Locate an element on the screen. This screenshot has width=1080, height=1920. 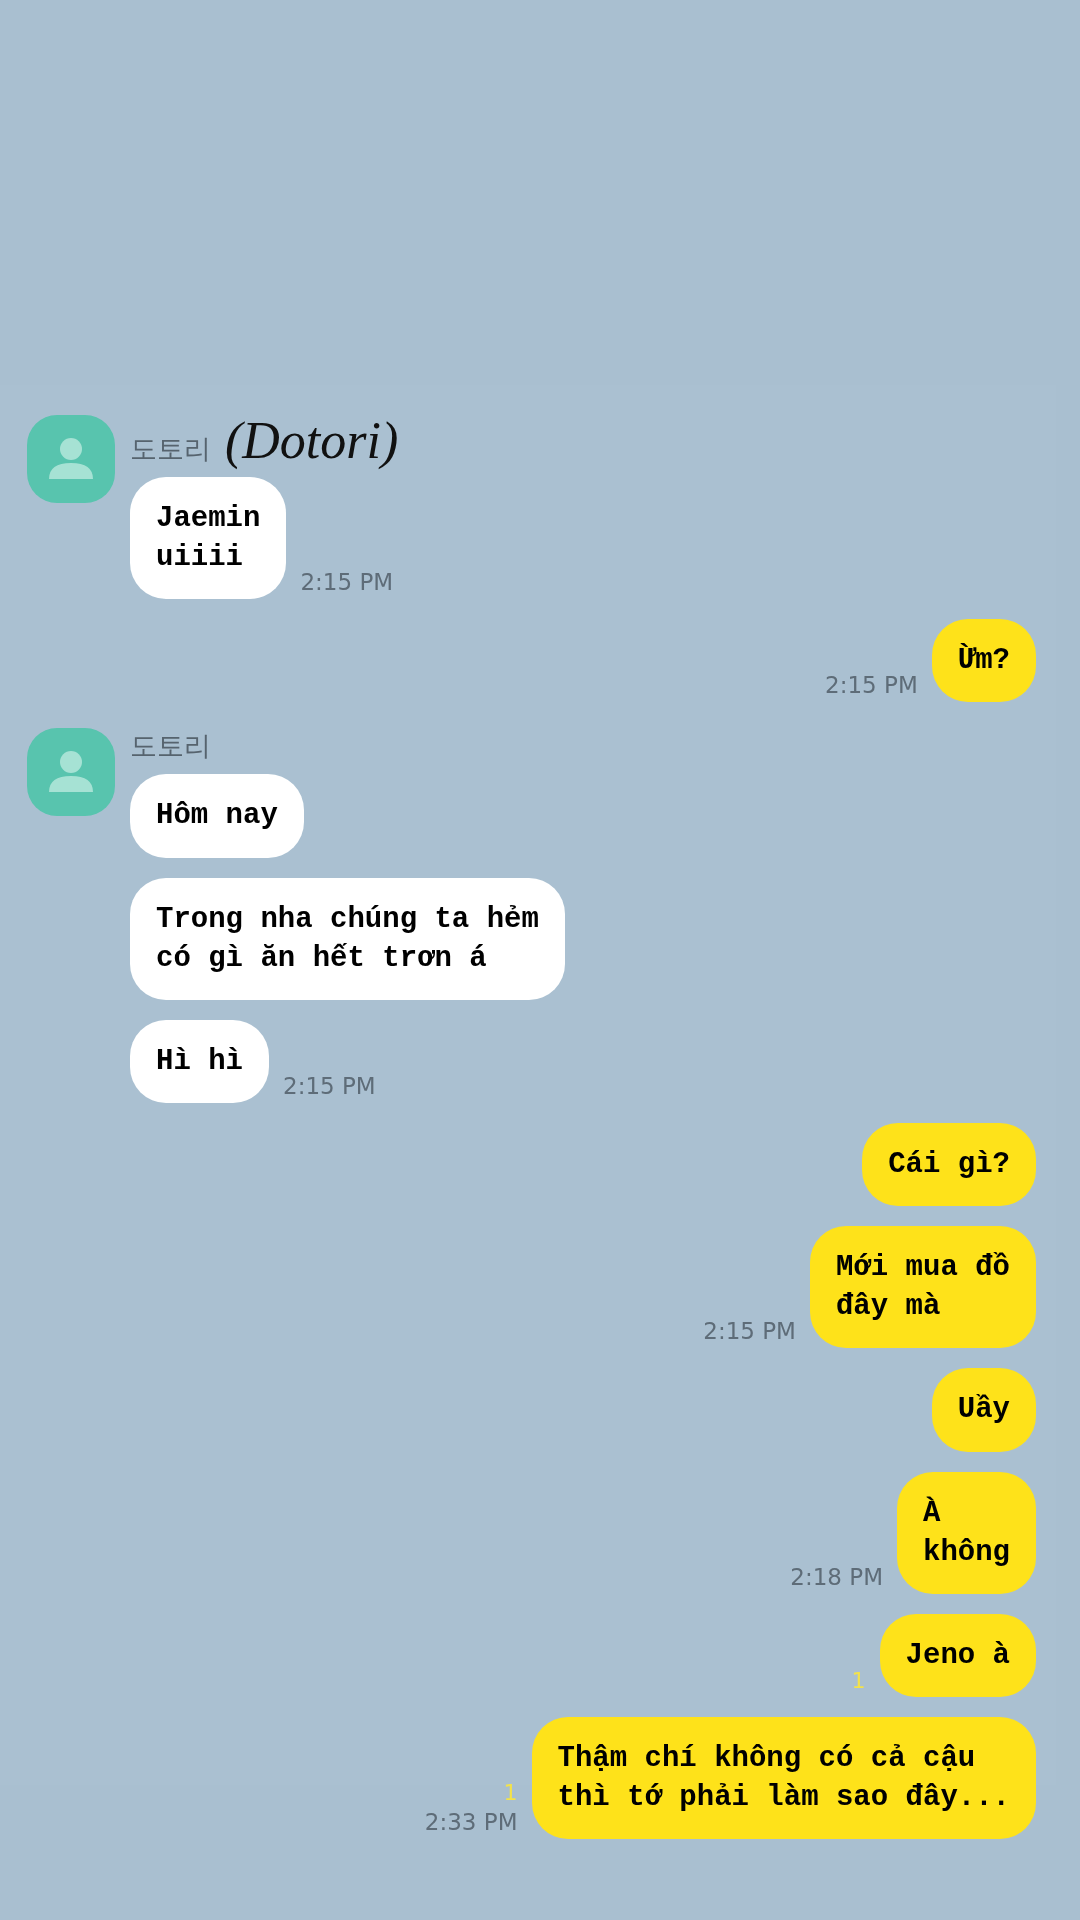
message-bubble: Ừm? is located at coordinates (983, 661).